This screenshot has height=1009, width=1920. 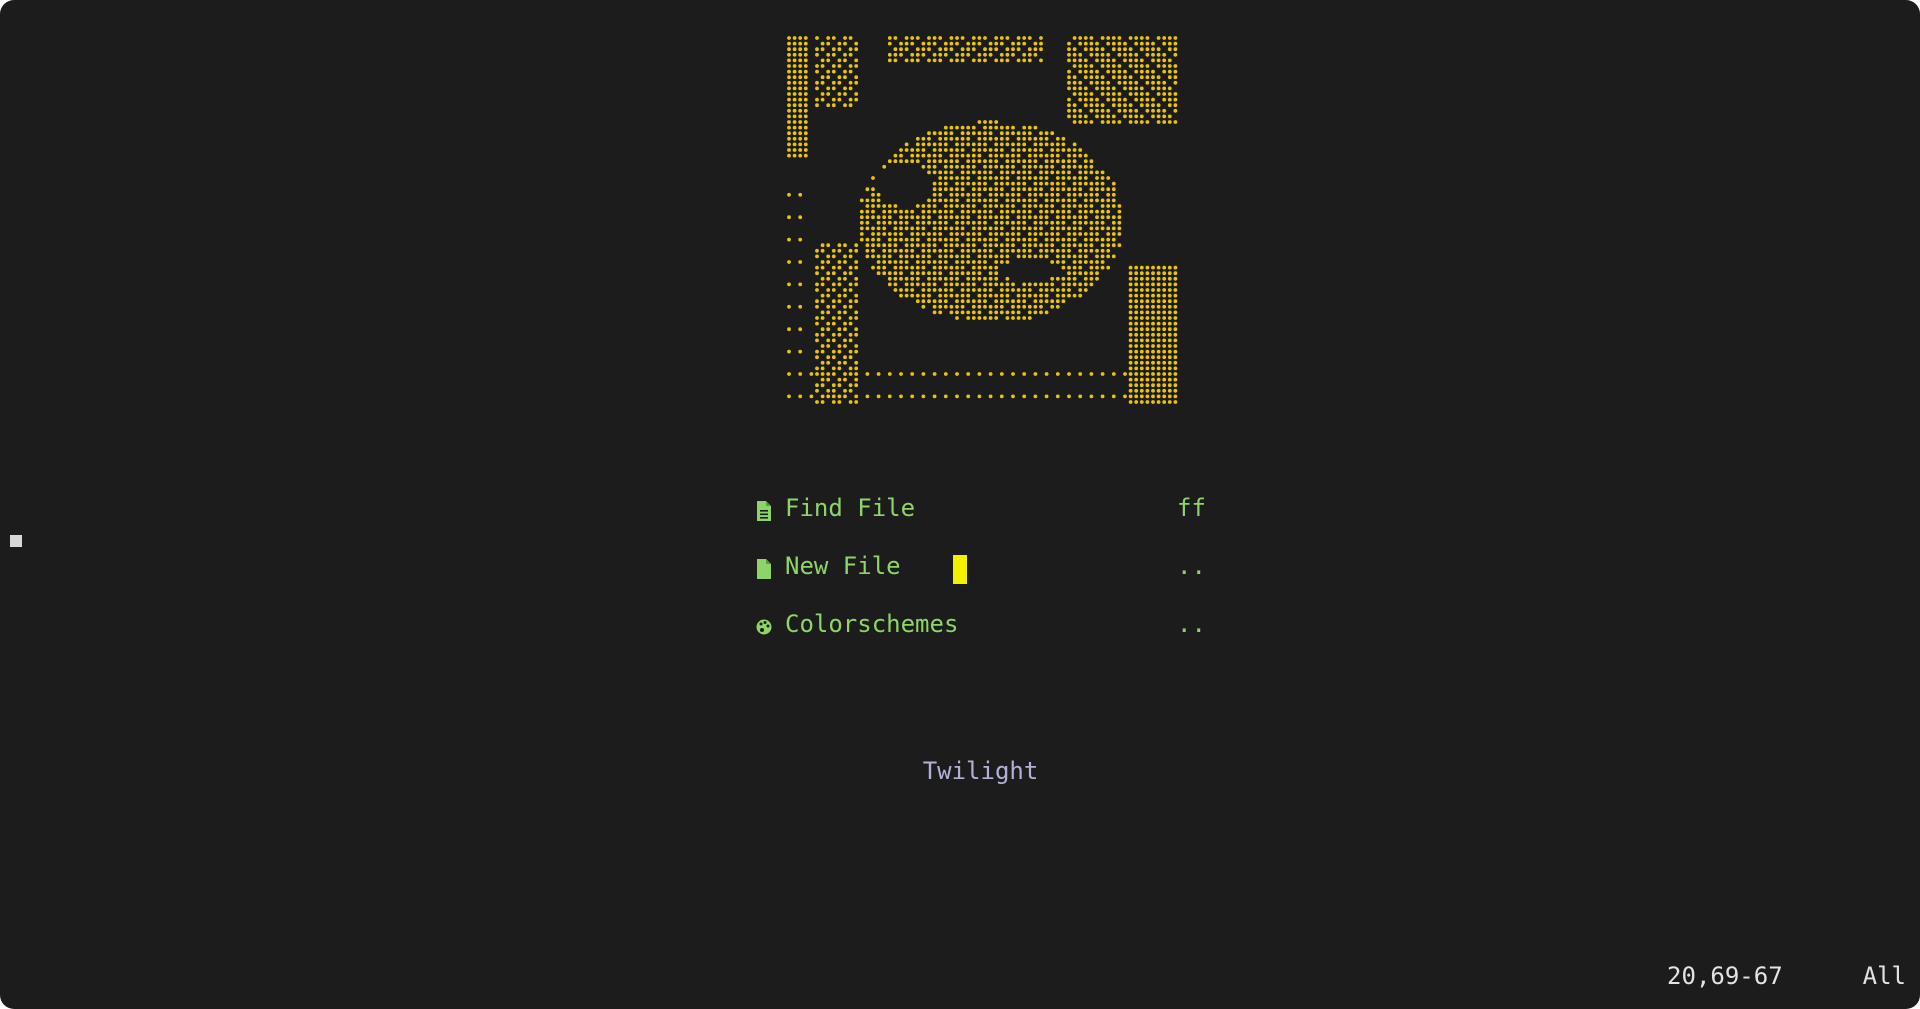 What do you see at coordinates (980, 771) in the screenshot?
I see `dashboard-footer: Twilight` at bounding box center [980, 771].